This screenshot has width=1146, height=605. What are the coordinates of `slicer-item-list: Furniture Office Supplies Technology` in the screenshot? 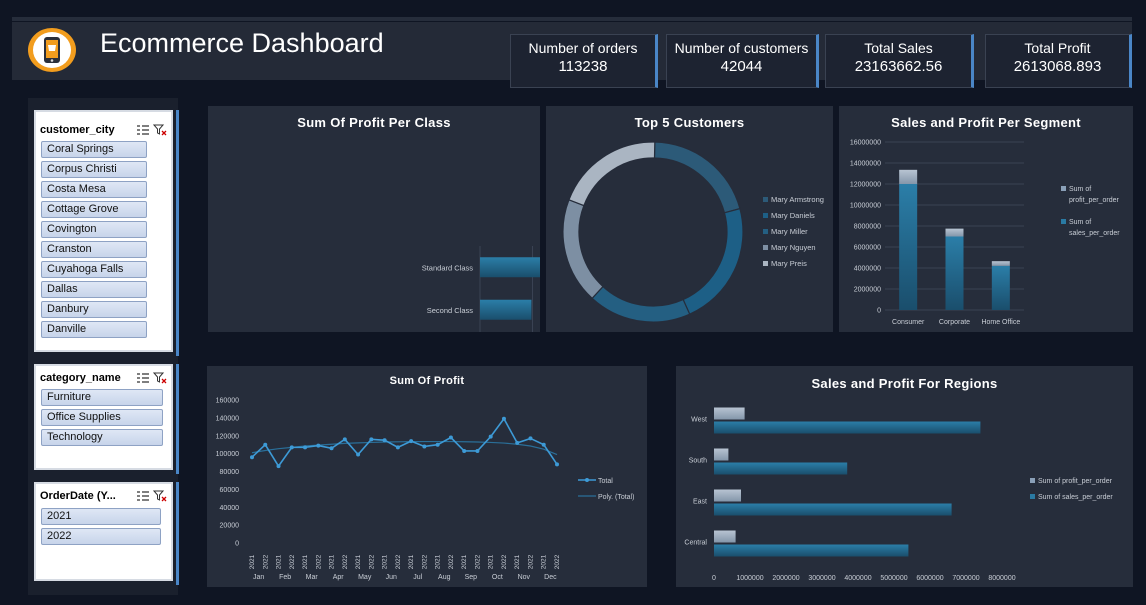 It's located at (103, 417).